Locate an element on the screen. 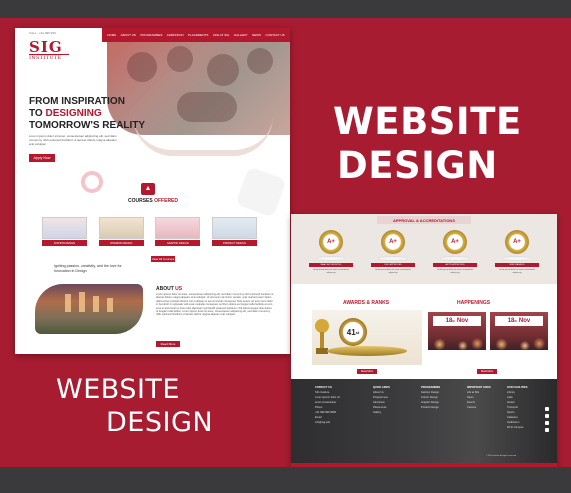  happenings-heading: HAPPENINGS is located at coordinates (474, 303).